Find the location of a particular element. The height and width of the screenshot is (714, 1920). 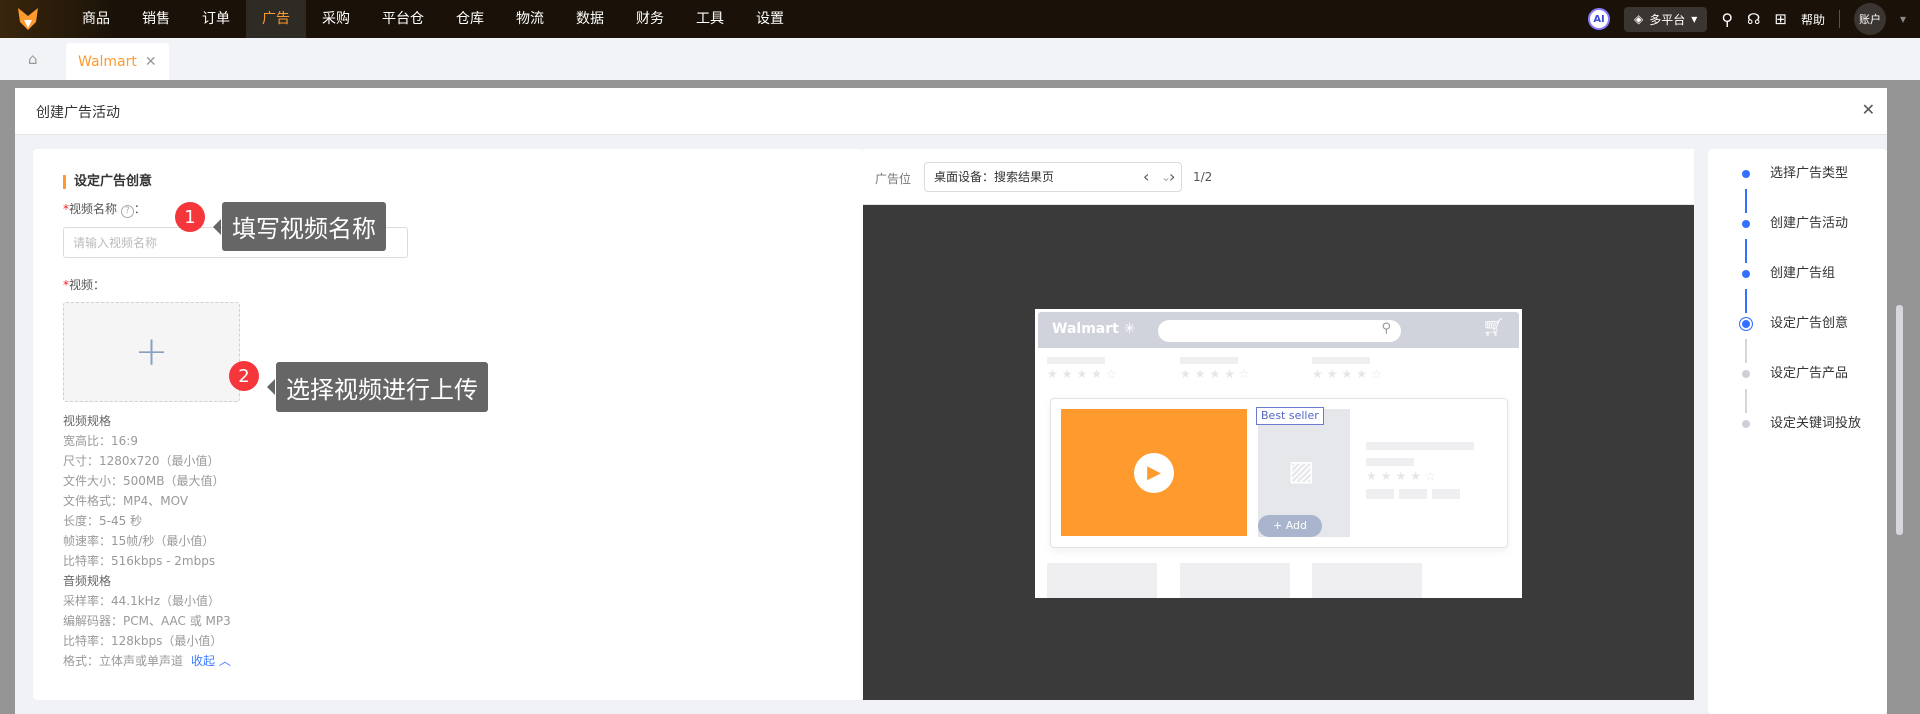

nav-data: 数据 is located at coordinates (590, 19).